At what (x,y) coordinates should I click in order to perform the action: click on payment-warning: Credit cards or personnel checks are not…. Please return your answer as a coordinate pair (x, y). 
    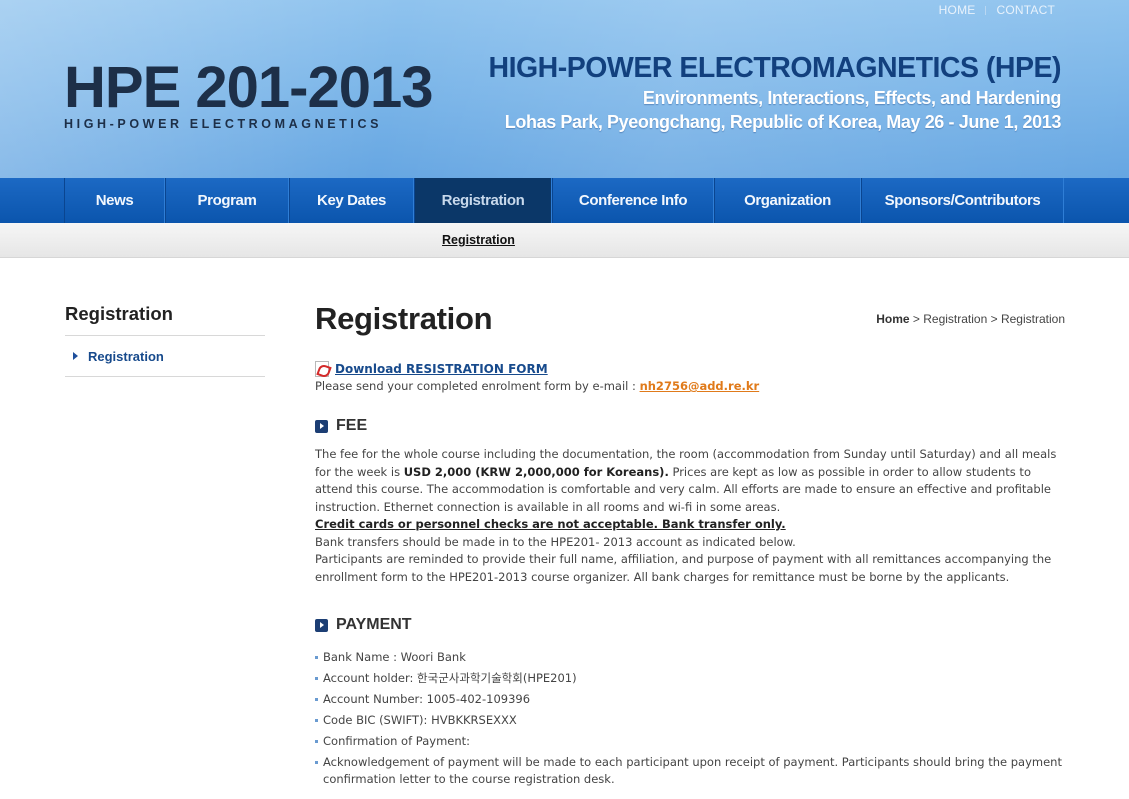
    Looking at the image, I should click on (550, 524).